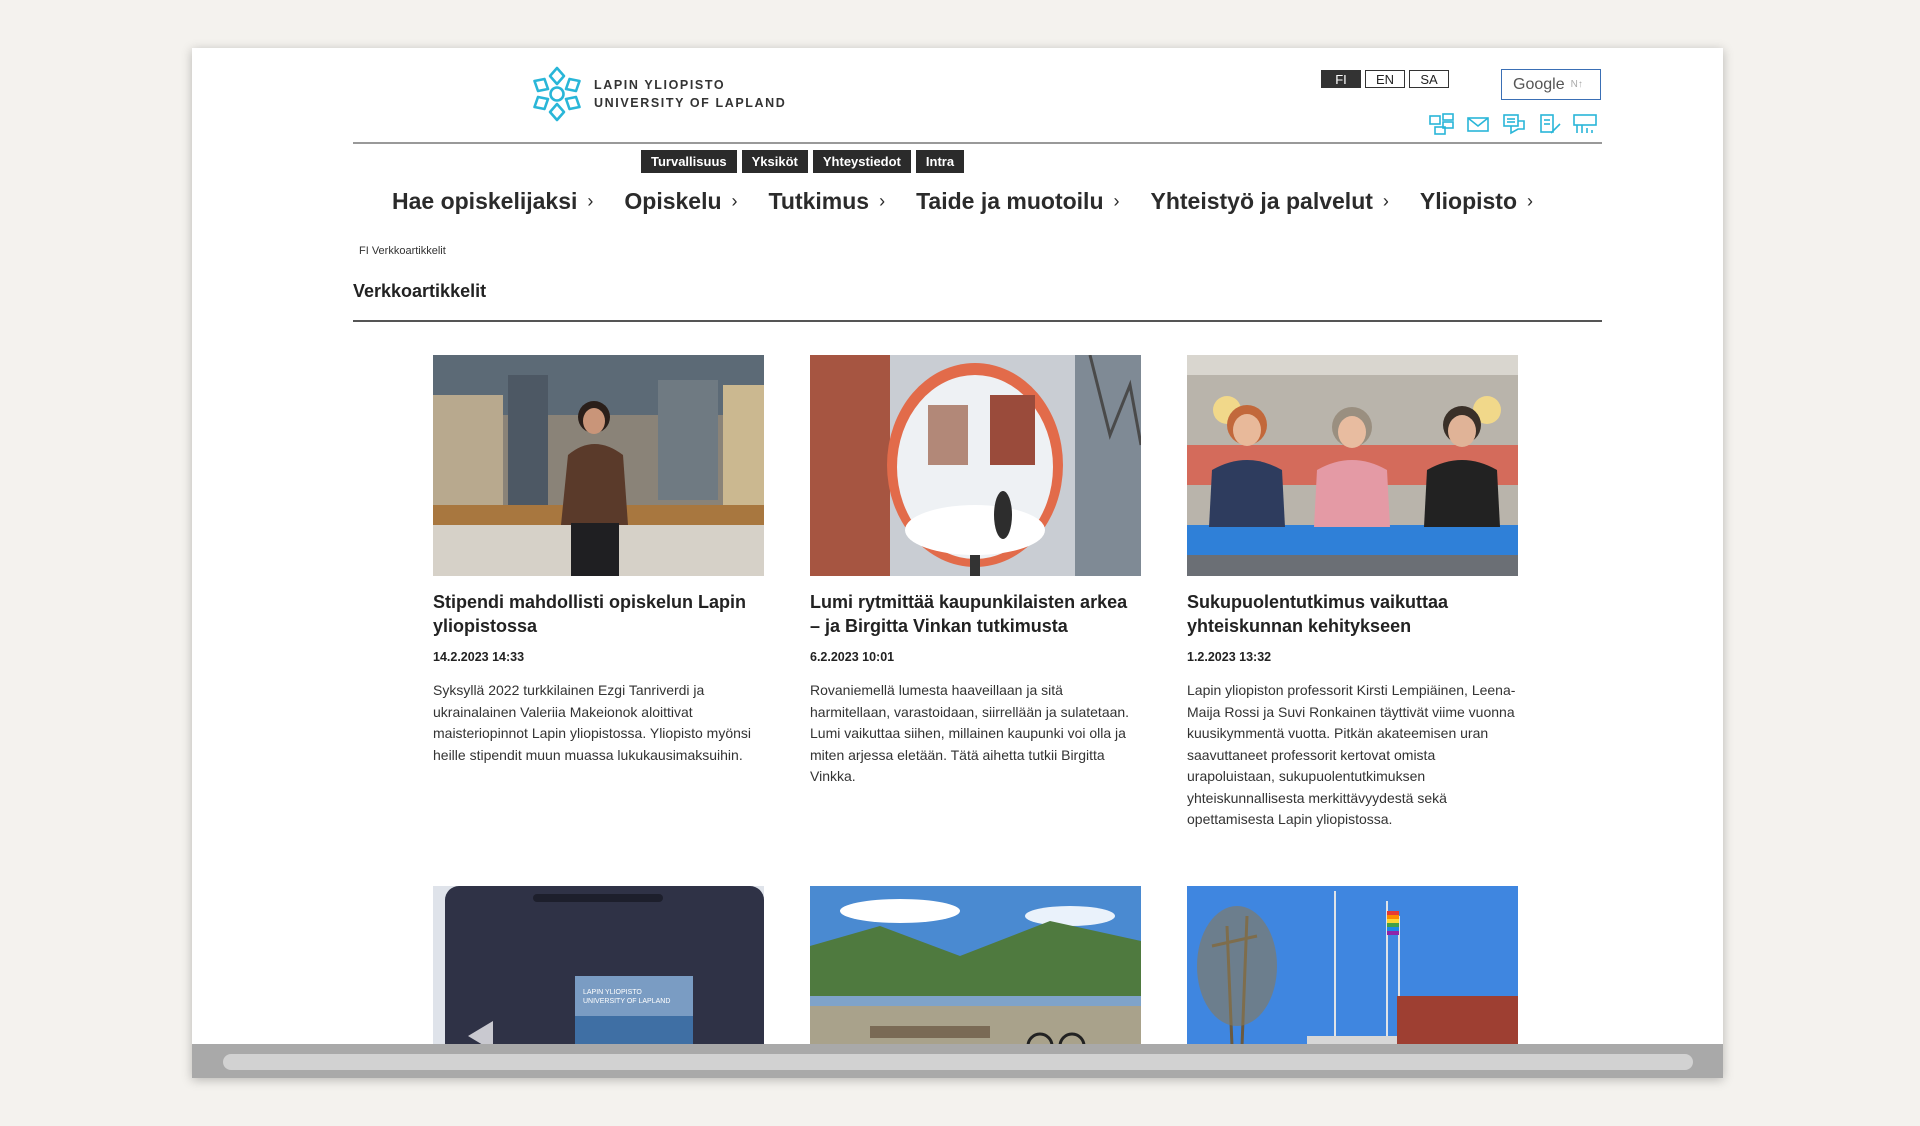 The height and width of the screenshot is (1126, 1920). I want to click on nav-opiskelu: Opiskelu ›, so click(680, 201).